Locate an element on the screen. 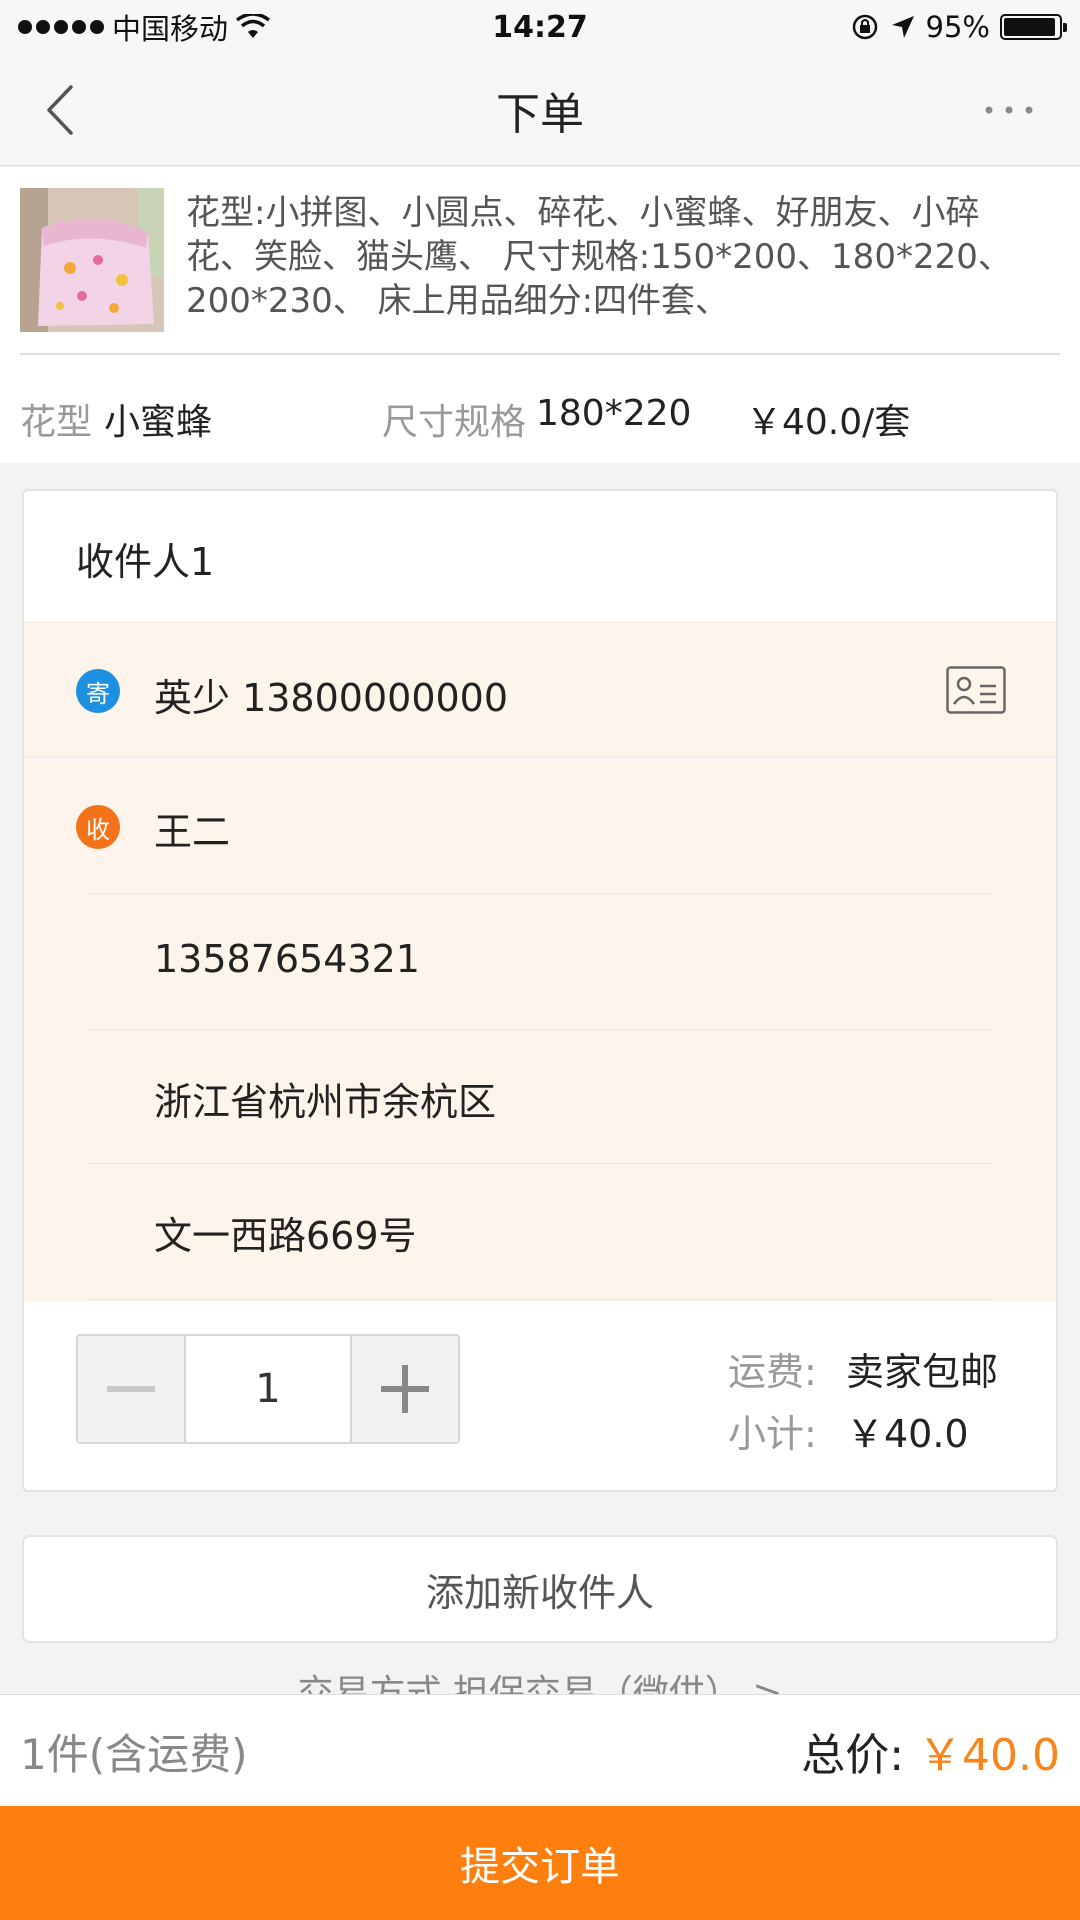 The height and width of the screenshot is (1920, 1080). receiver-phone-field: 13587654321 is located at coordinates (287, 959).